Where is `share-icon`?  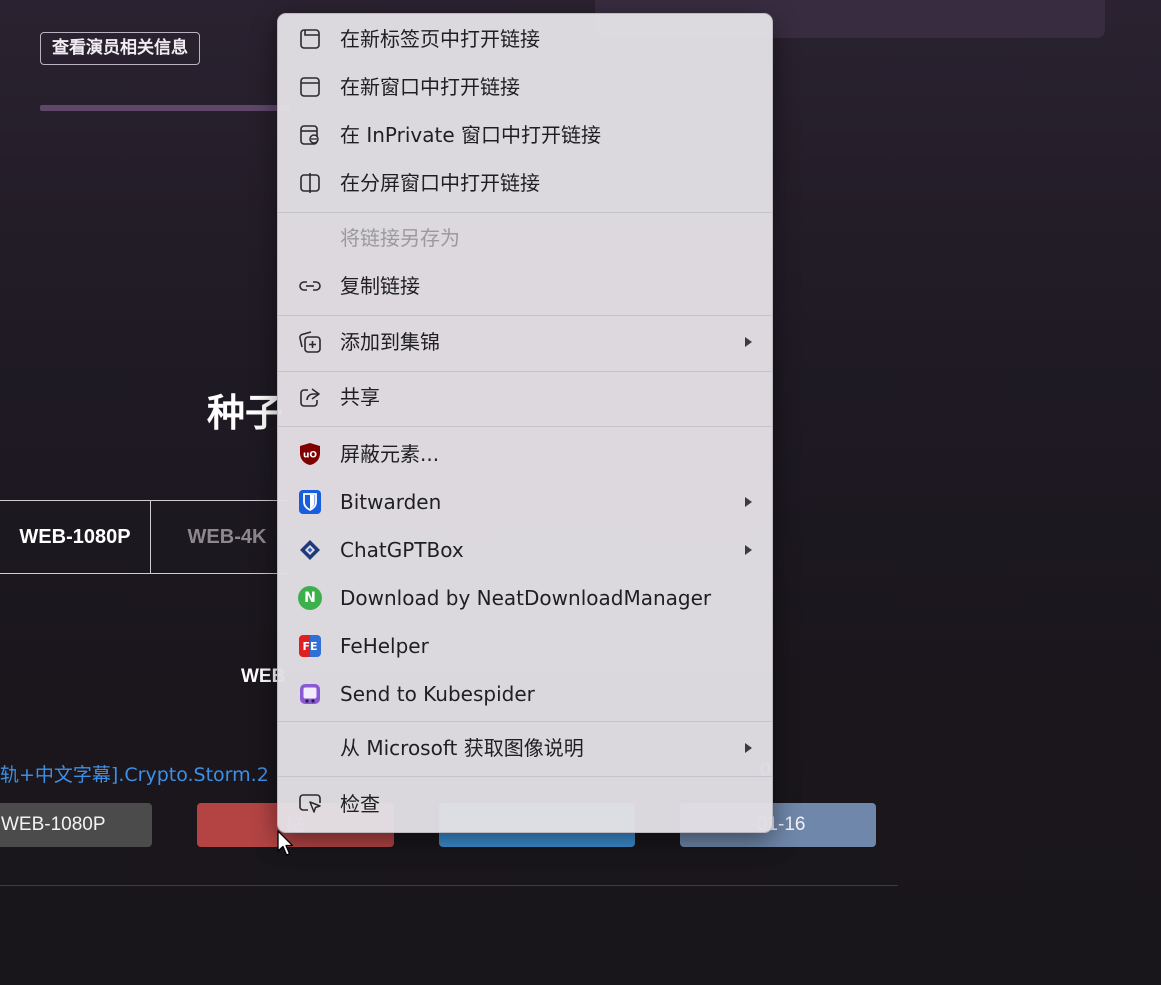 share-icon is located at coordinates (310, 397).